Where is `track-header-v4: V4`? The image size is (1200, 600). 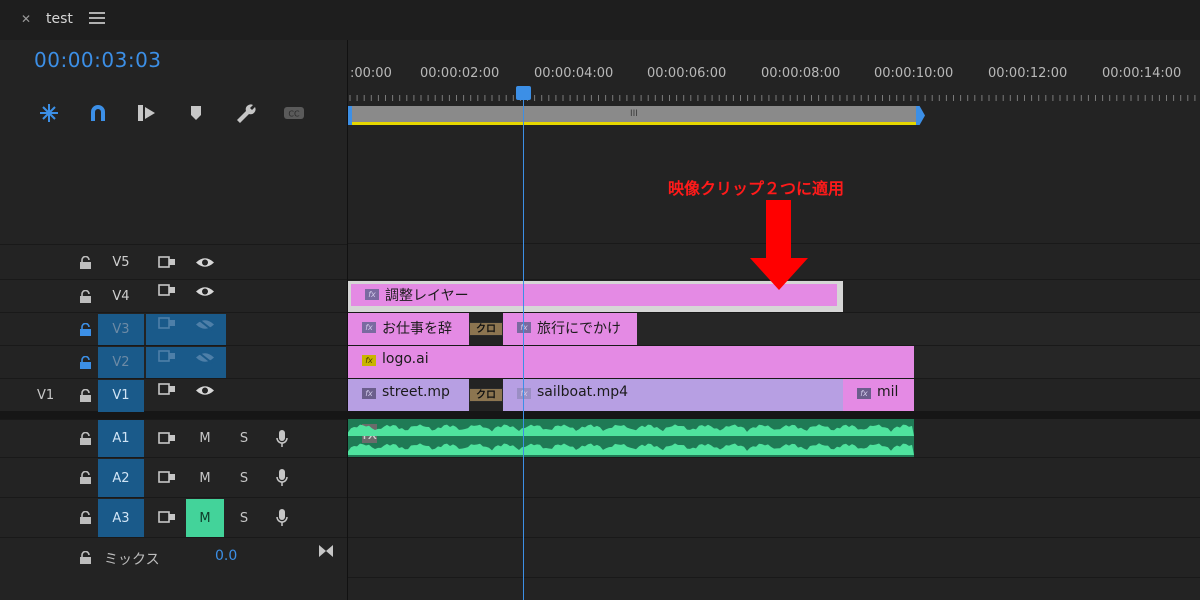
track-header-v4: V4 is located at coordinates (173, 295).